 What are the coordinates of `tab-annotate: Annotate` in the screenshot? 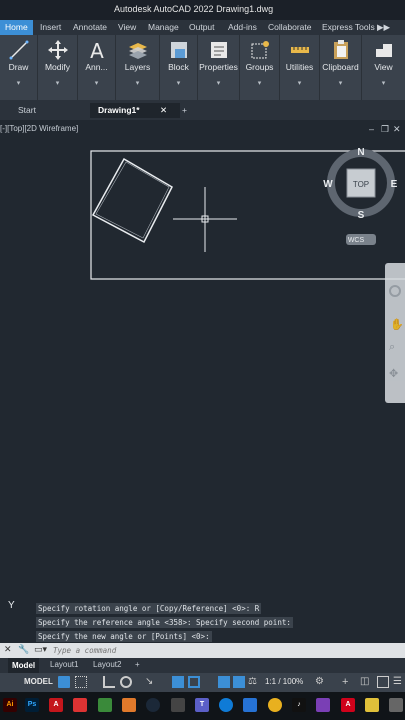 It's located at (90, 27).